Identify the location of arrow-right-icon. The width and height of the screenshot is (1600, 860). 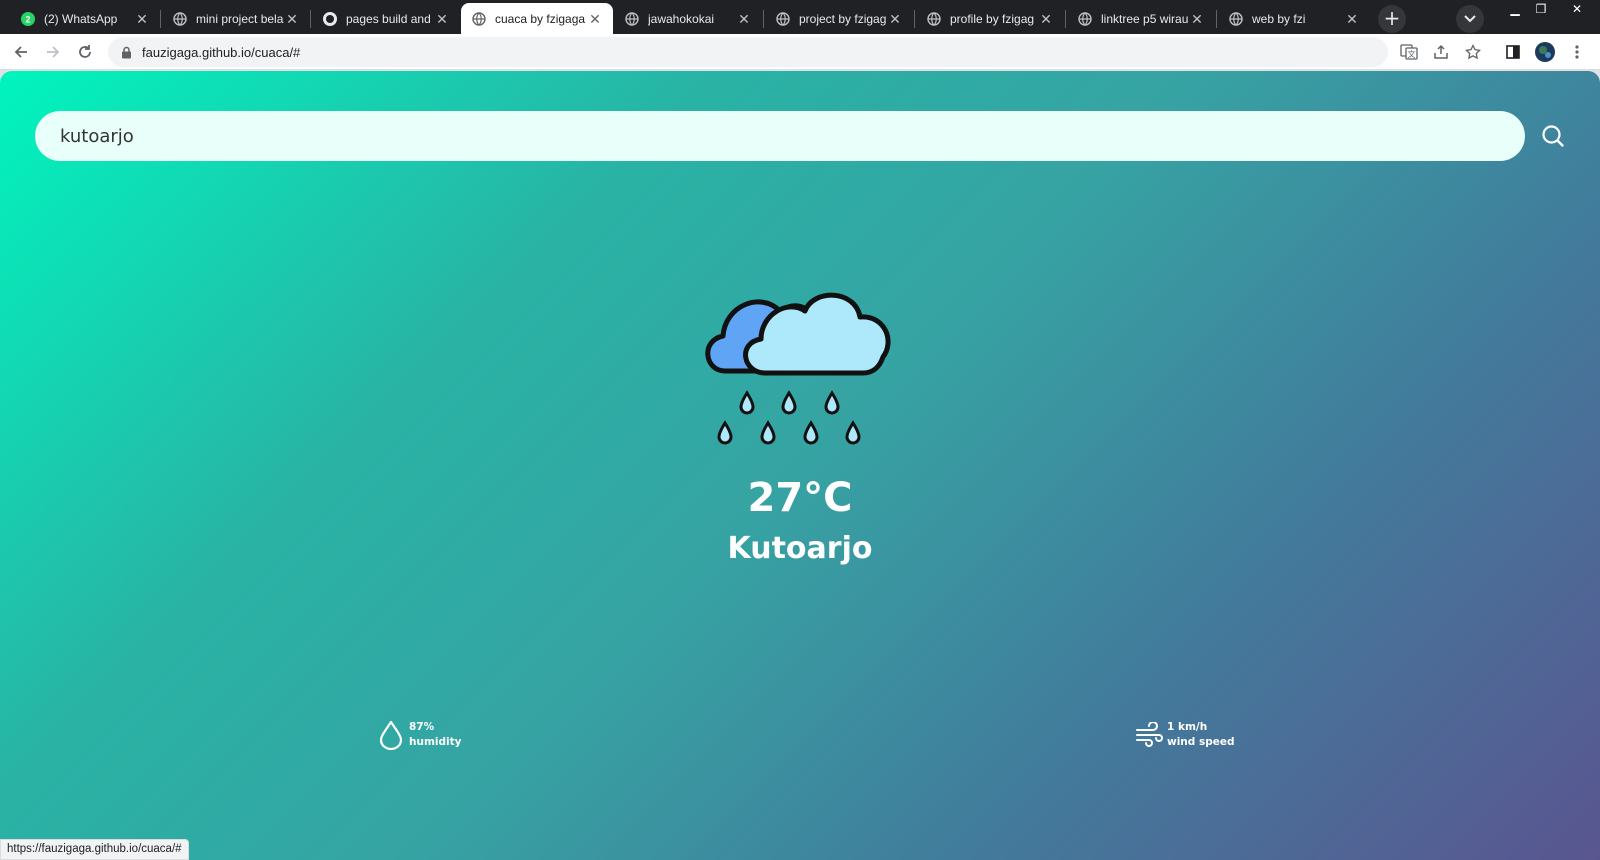
(53, 52).